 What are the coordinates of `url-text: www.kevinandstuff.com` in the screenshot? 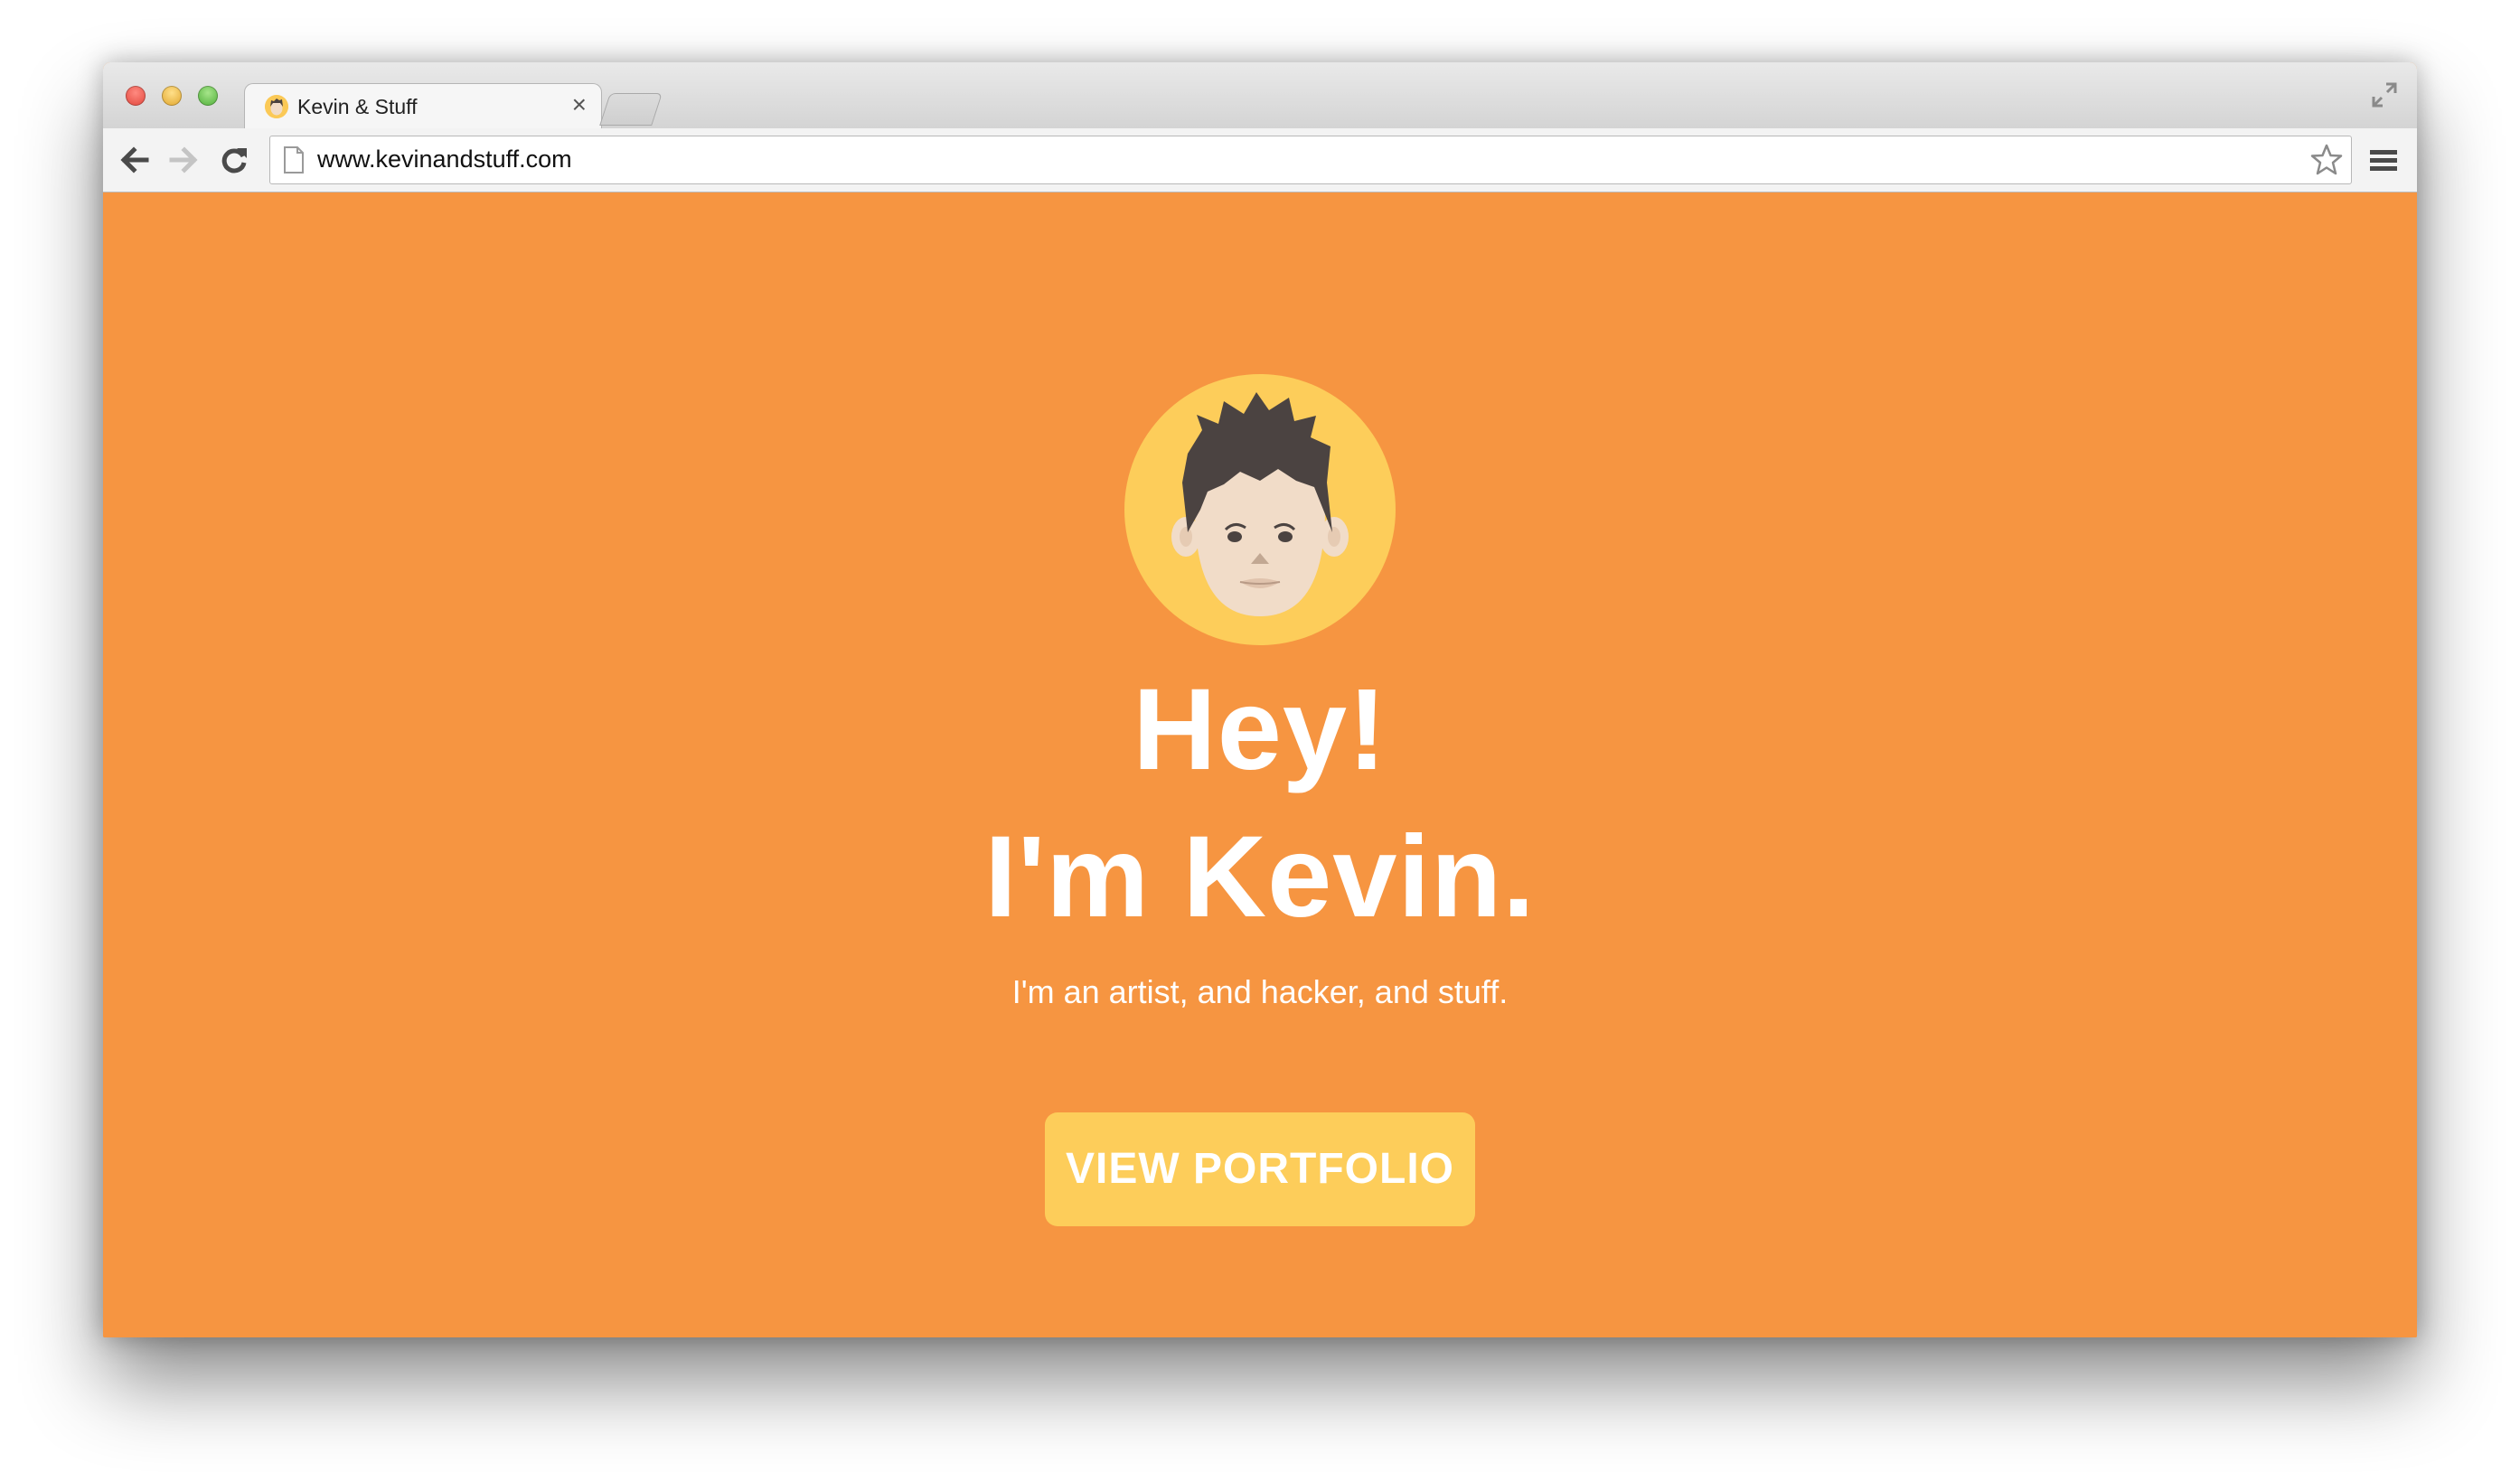 It's located at (445, 159).